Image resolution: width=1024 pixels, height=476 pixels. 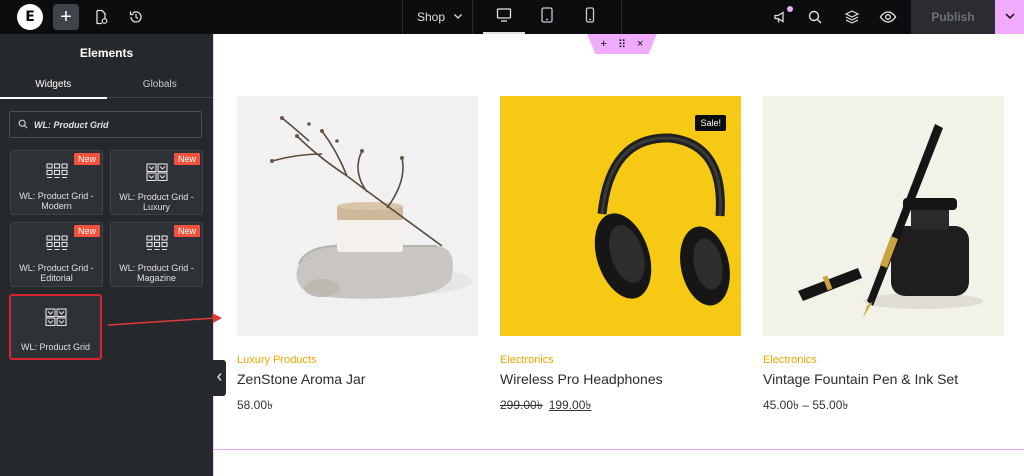 What do you see at coordinates (782, 16) in the screenshot?
I see `announcement-icon` at bounding box center [782, 16].